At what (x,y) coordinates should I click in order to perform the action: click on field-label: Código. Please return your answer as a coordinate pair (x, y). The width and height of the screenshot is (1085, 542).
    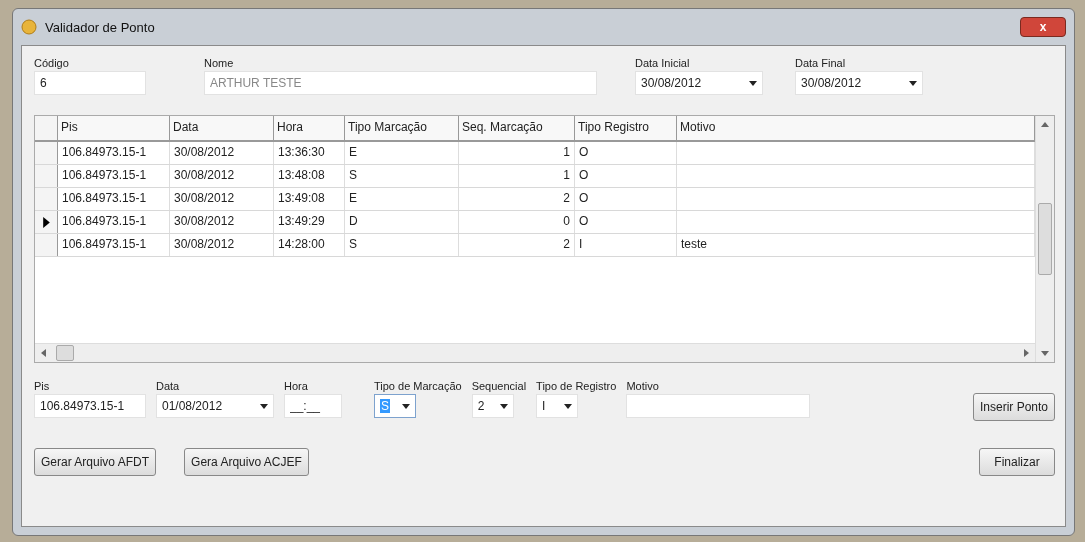
    Looking at the image, I should click on (52, 63).